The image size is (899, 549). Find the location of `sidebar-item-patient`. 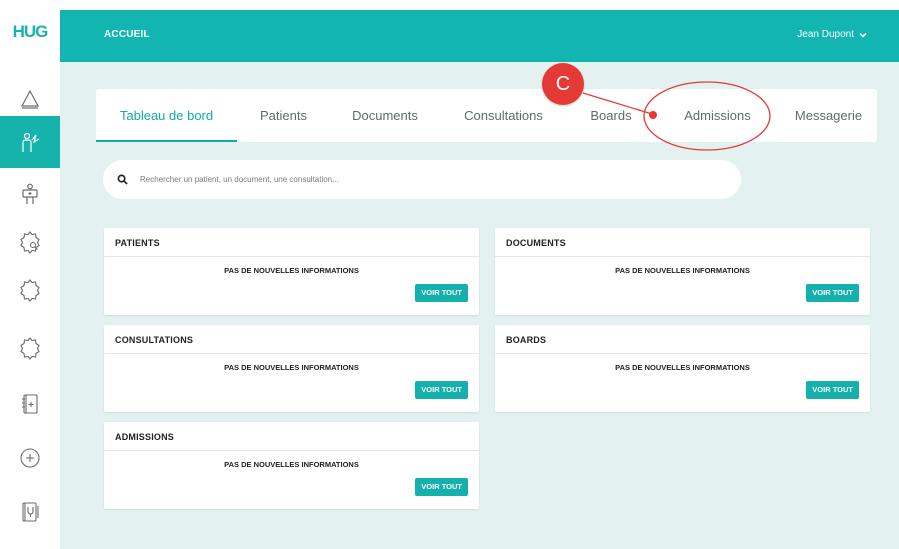

sidebar-item-patient is located at coordinates (30, 194).